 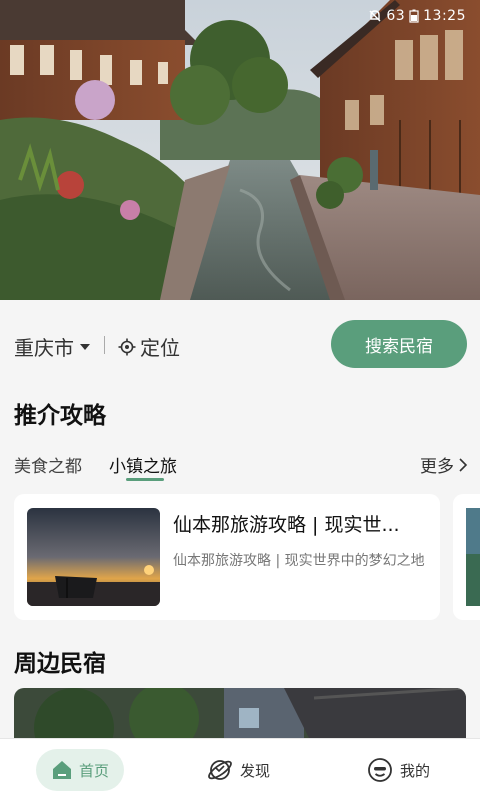 I want to click on chevron-right-icon, so click(x=463, y=464).